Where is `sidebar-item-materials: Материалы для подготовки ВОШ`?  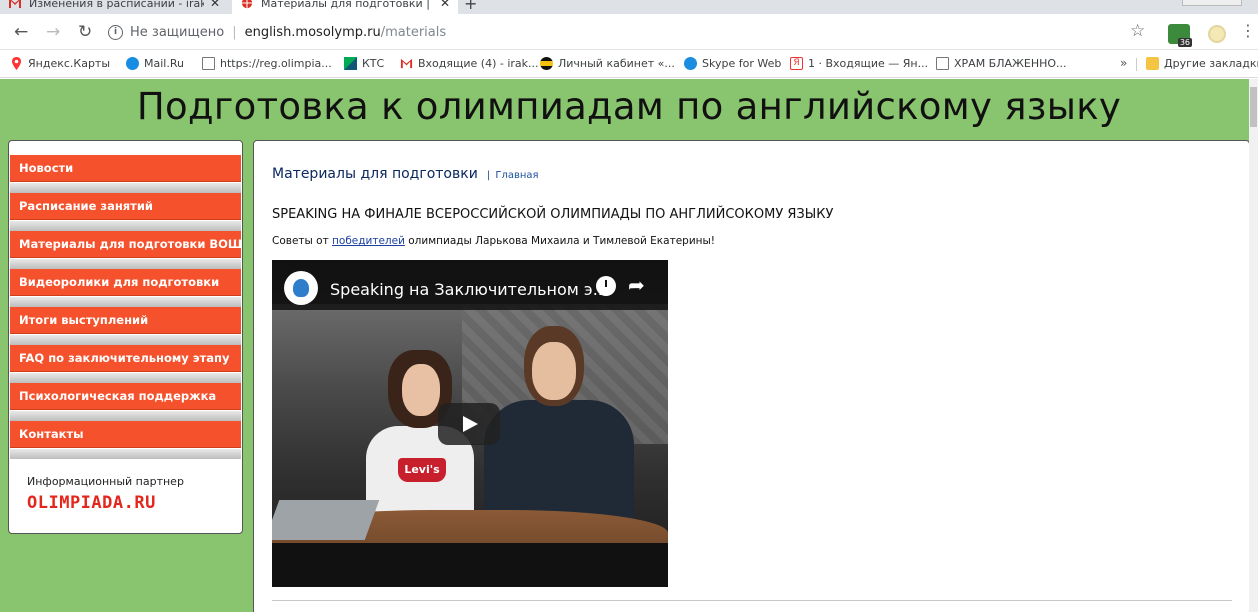
sidebar-item-materials: Материалы для подготовки ВОШ is located at coordinates (125, 250).